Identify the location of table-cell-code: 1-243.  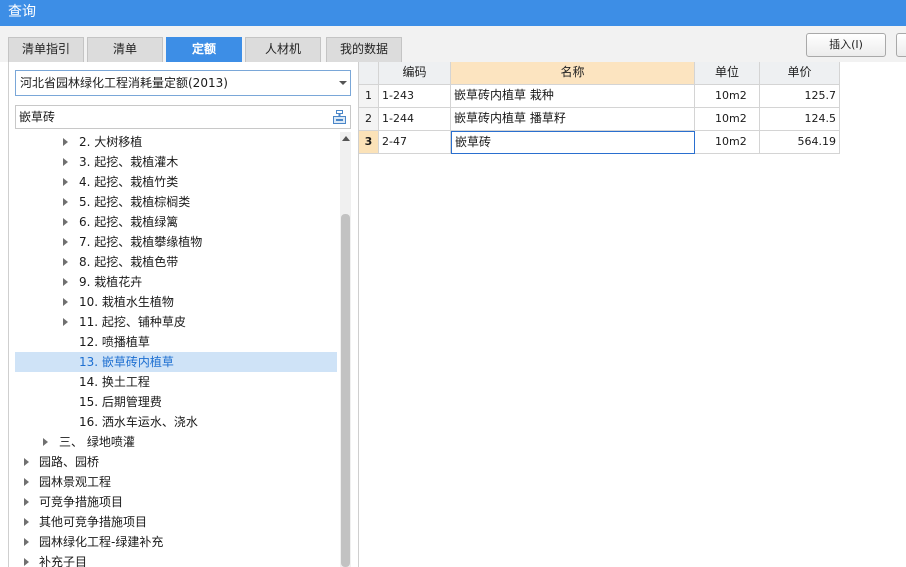
(415, 96).